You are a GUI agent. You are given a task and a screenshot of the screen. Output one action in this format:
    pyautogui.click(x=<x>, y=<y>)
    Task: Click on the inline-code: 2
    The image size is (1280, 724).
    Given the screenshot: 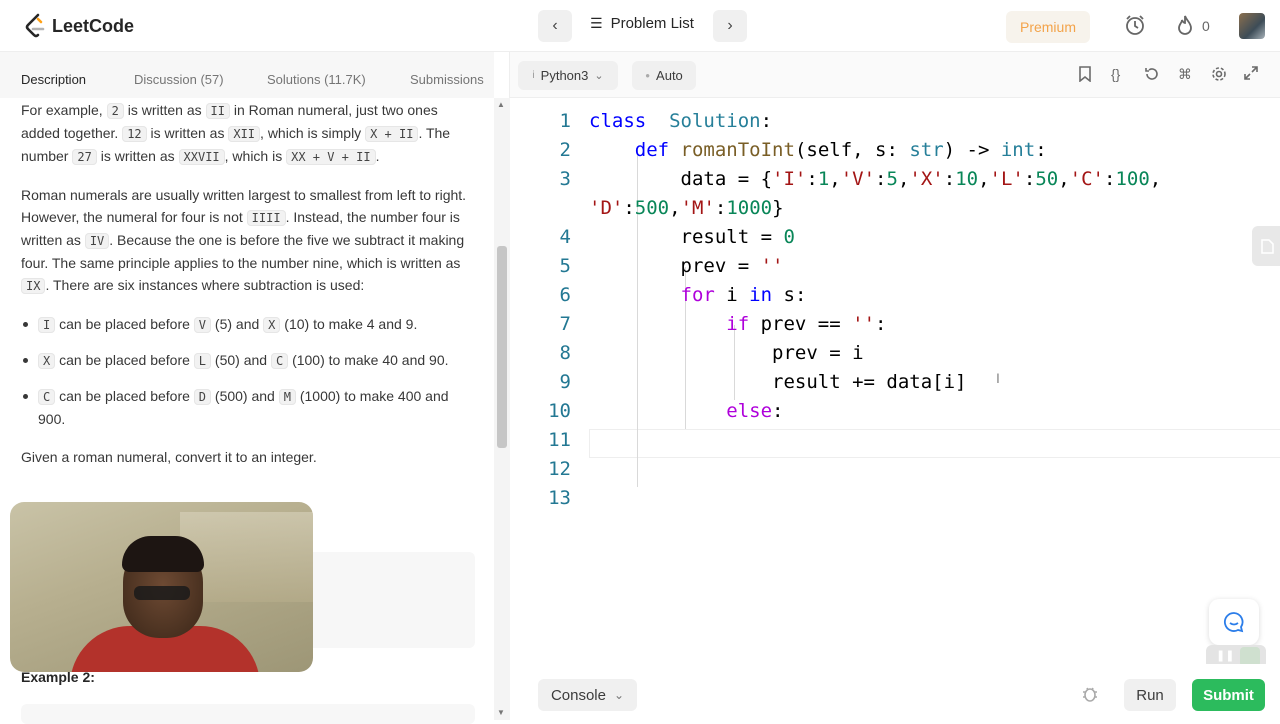 What is the action you would take?
    pyautogui.click(x=115, y=111)
    